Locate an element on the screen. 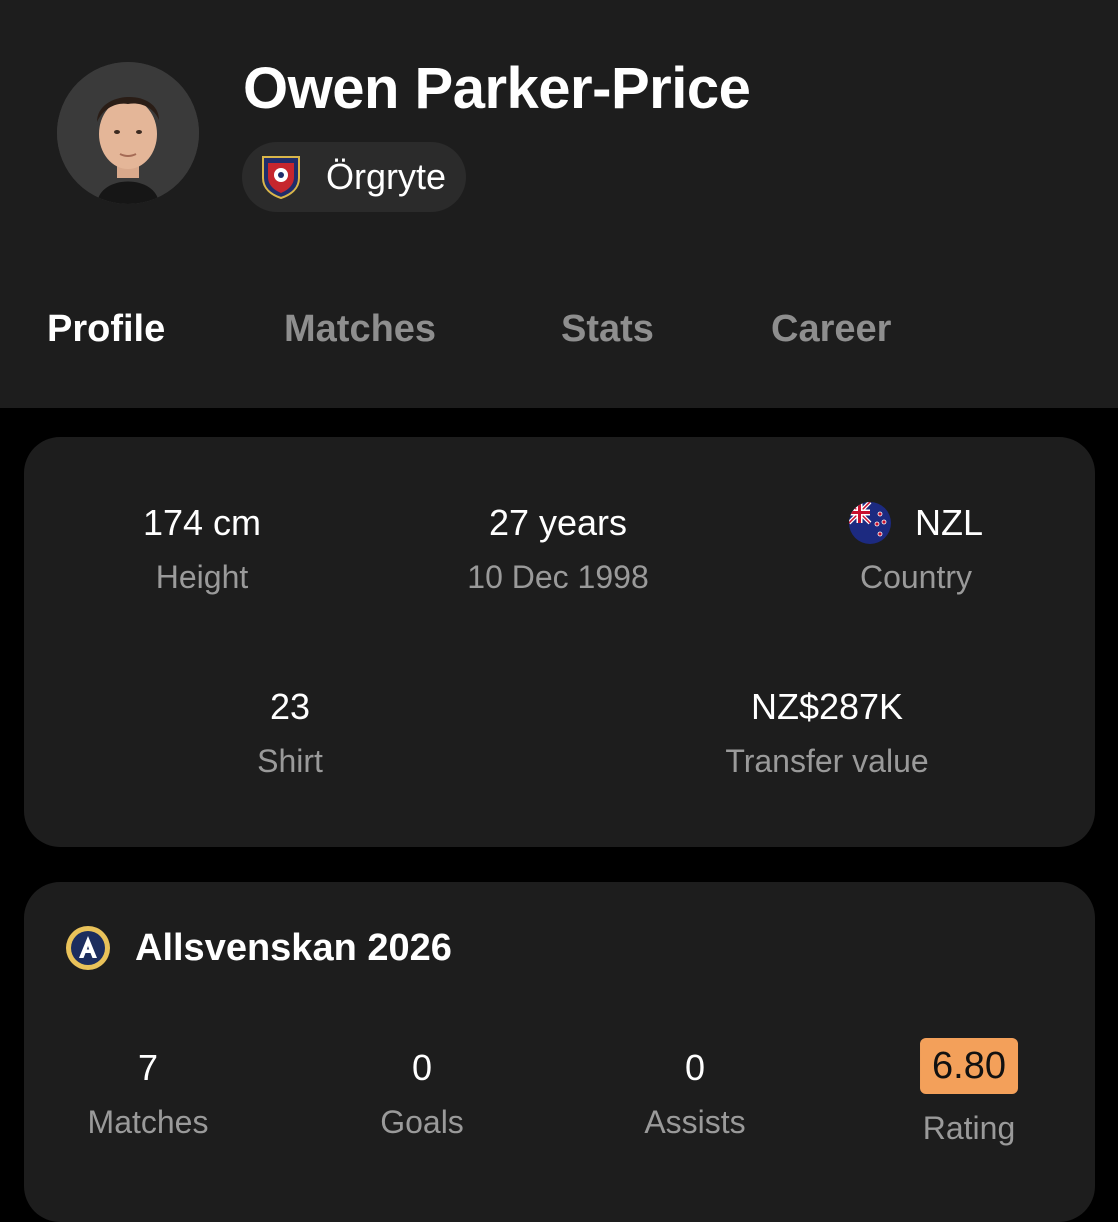 This screenshot has width=1118, height=1222. new-zealand-flag-icon is located at coordinates (869, 523).